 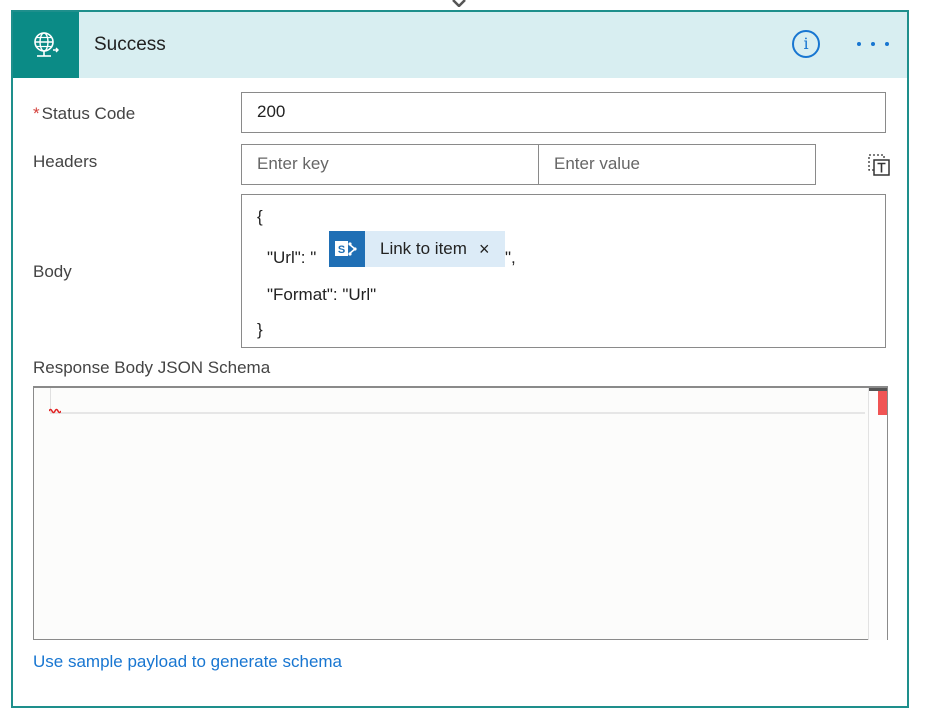 I want to click on connector-arrow-icon, so click(x=459, y=3).